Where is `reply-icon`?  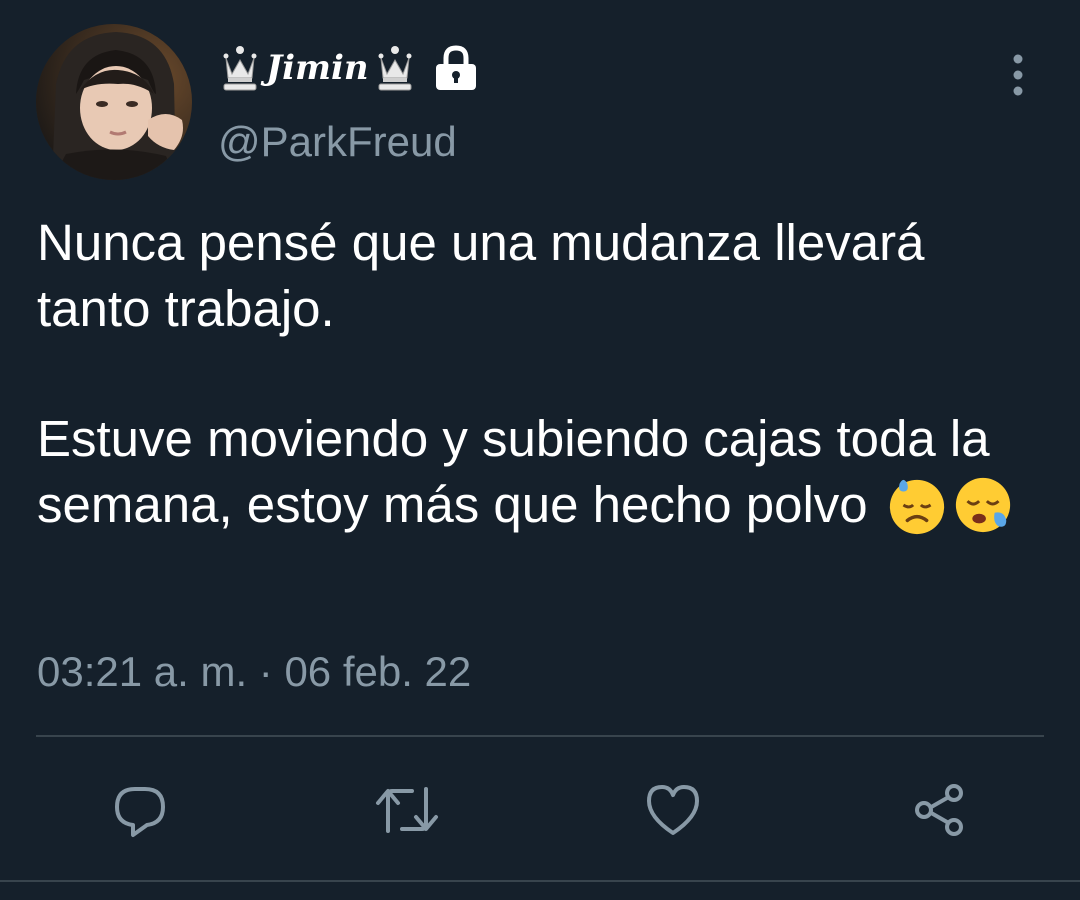 reply-icon is located at coordinates (140, 812).